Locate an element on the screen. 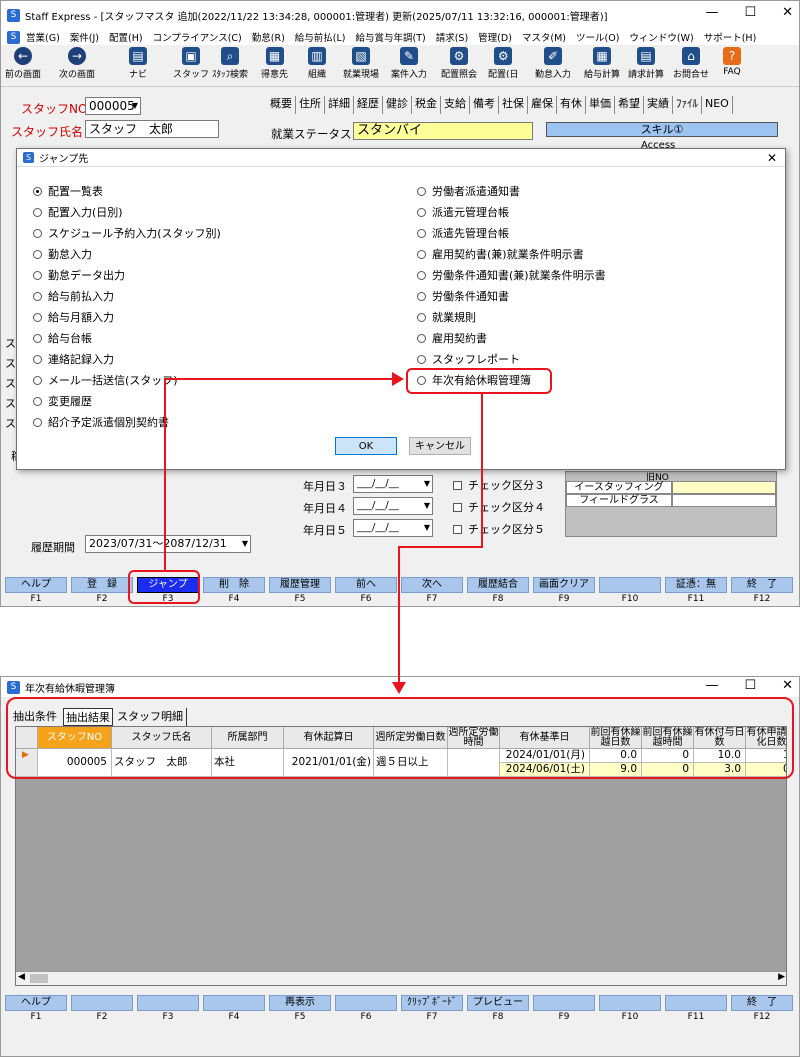  tab-overview: 概要 is located at coordinates (281, 105).